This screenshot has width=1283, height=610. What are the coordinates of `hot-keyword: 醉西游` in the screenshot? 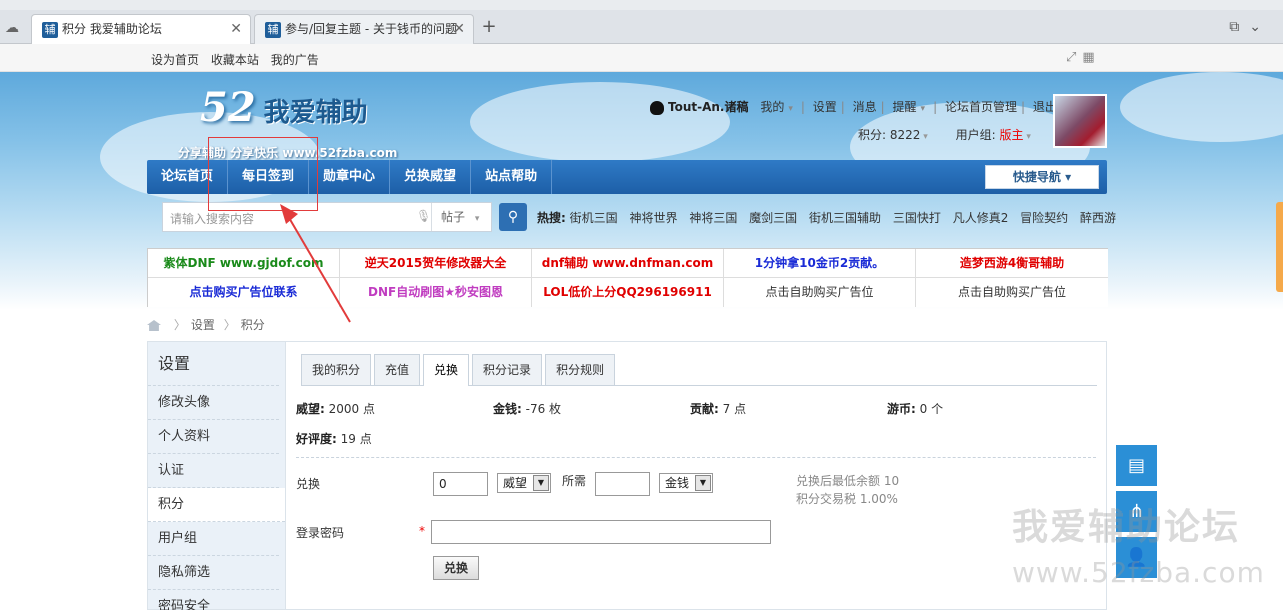 It's located at (1098, 218).